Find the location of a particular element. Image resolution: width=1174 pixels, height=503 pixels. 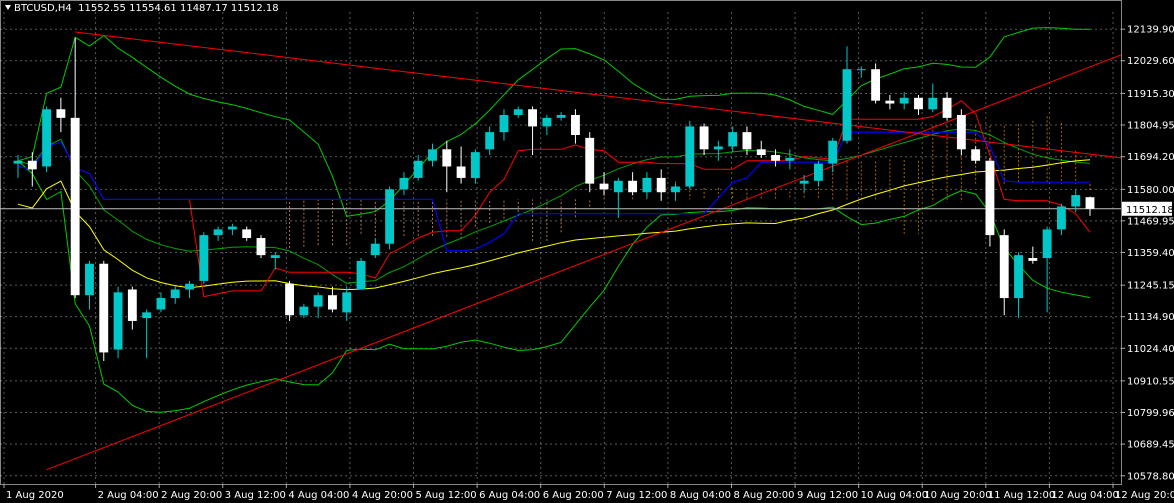

time-tick-label: 2 Aug 20:00 is located at coordinates (191, 495).